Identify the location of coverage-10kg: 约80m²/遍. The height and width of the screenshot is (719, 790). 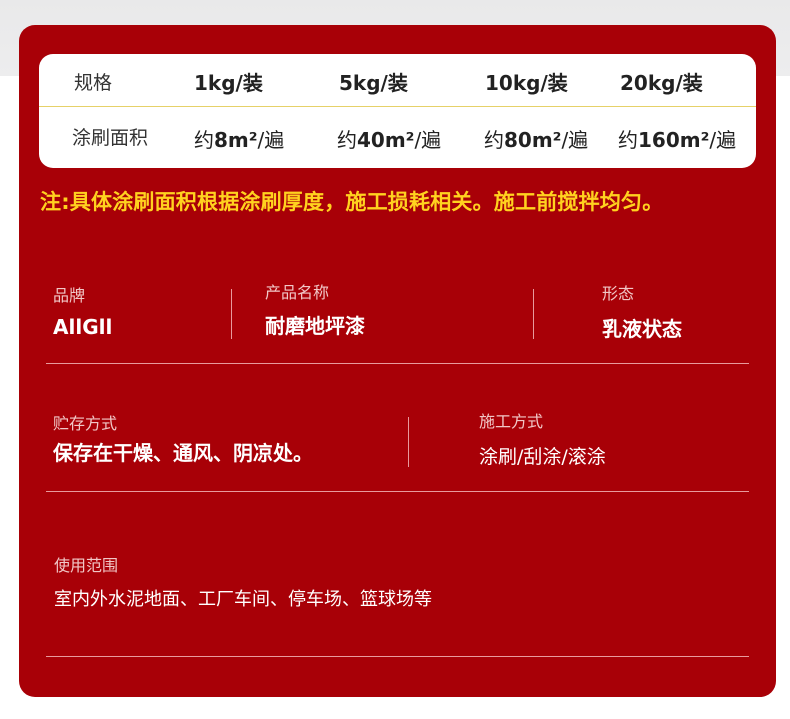
(536, 138).